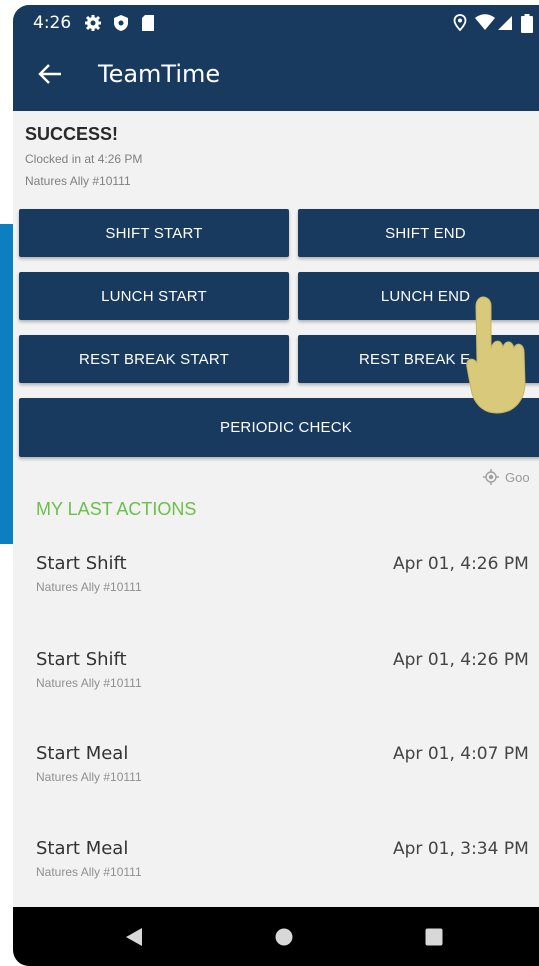 The height and width of the screenshot is (966, 539). Describe the element at coordinates (276, 23) in the screenshot. I see `status-bar: 4:26` at that location.